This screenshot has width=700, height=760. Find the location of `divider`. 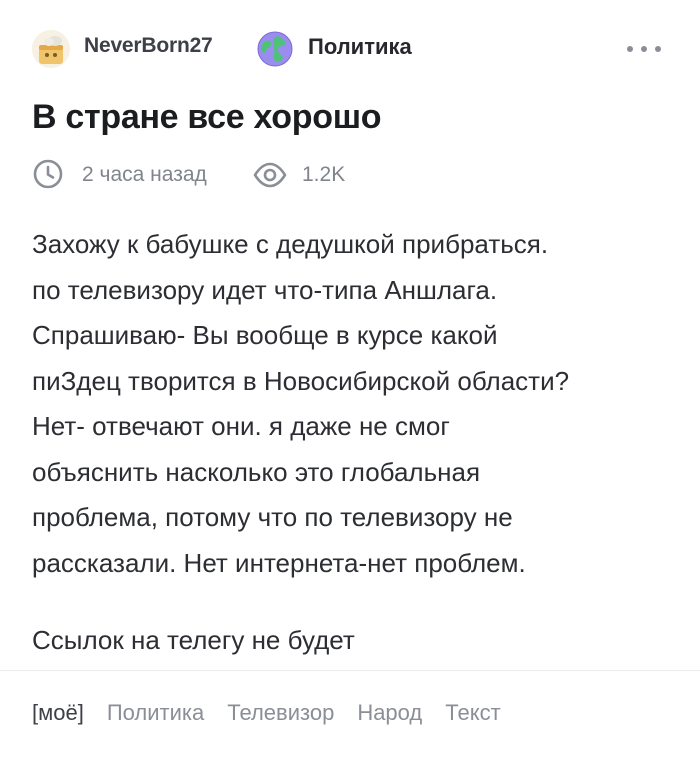

divider is located at coordinates (350, 670).